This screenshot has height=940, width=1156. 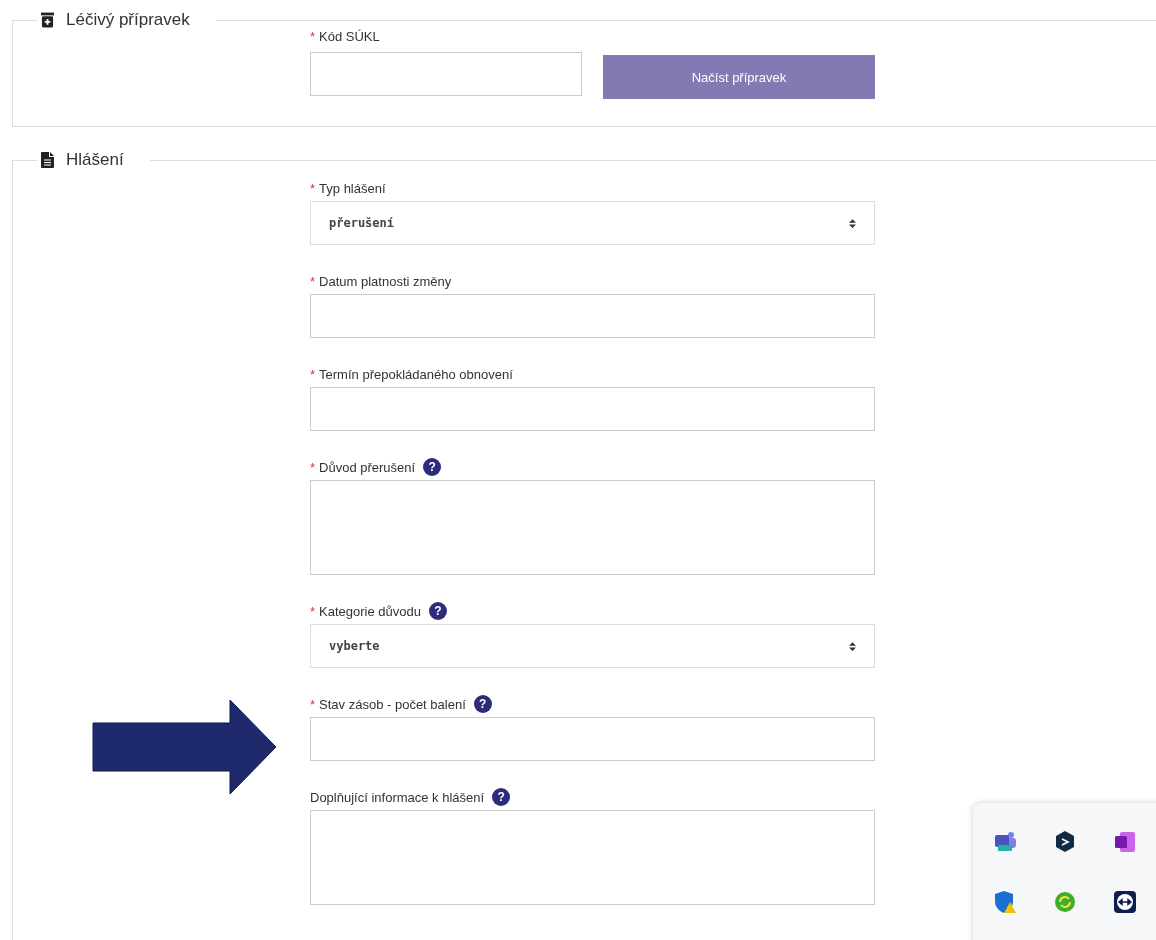 What do you see at coordinates (352, 188) in the screenshot?
I see `field-label: Typ hlášení` at bounding box center [352, 188].